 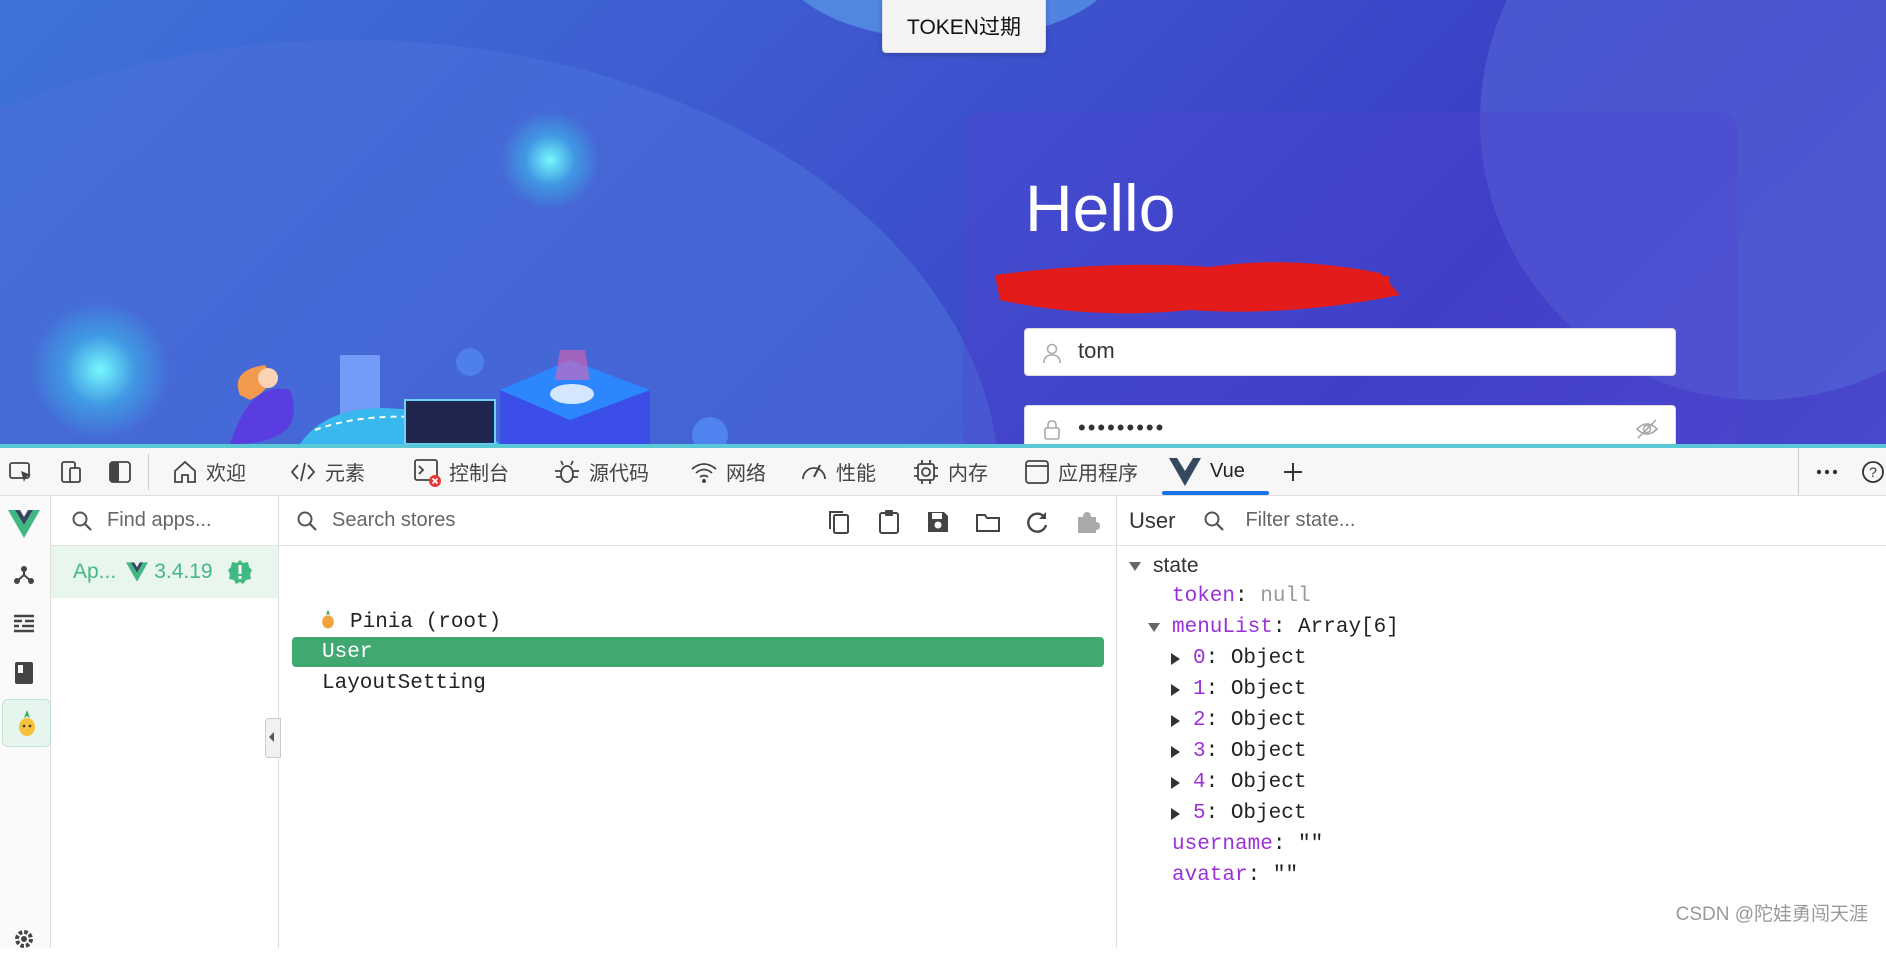 I want to click on settings-button, so click(x=23, y=939).